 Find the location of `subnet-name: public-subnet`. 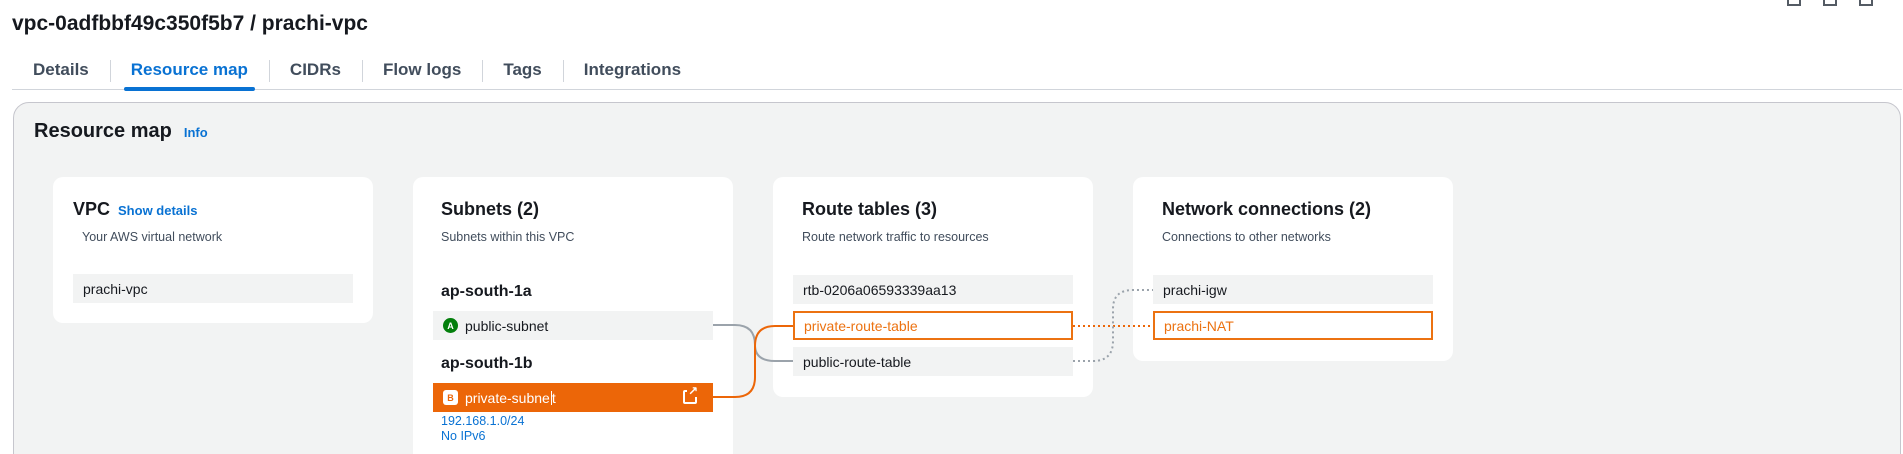

subnet-name: public-subnet is located at coordinates (507, 325).